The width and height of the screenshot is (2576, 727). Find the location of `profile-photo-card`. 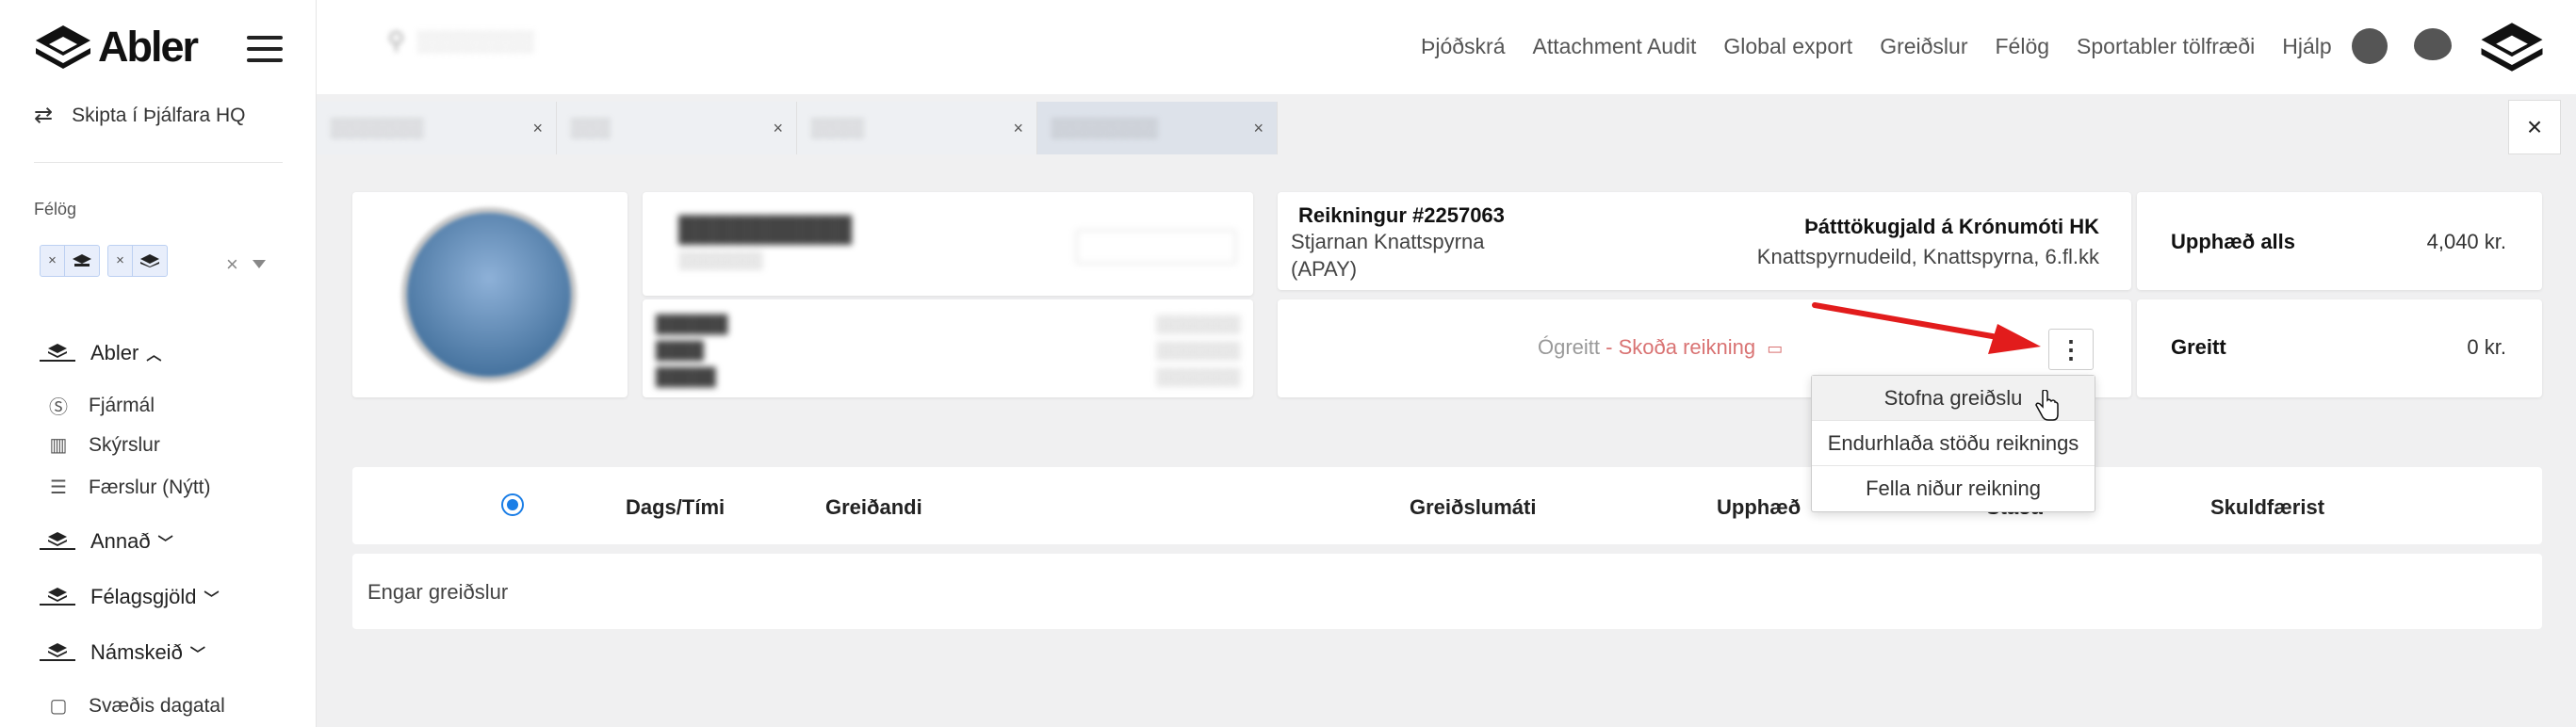

profile-photo-card is located at coordinates (490, 294).